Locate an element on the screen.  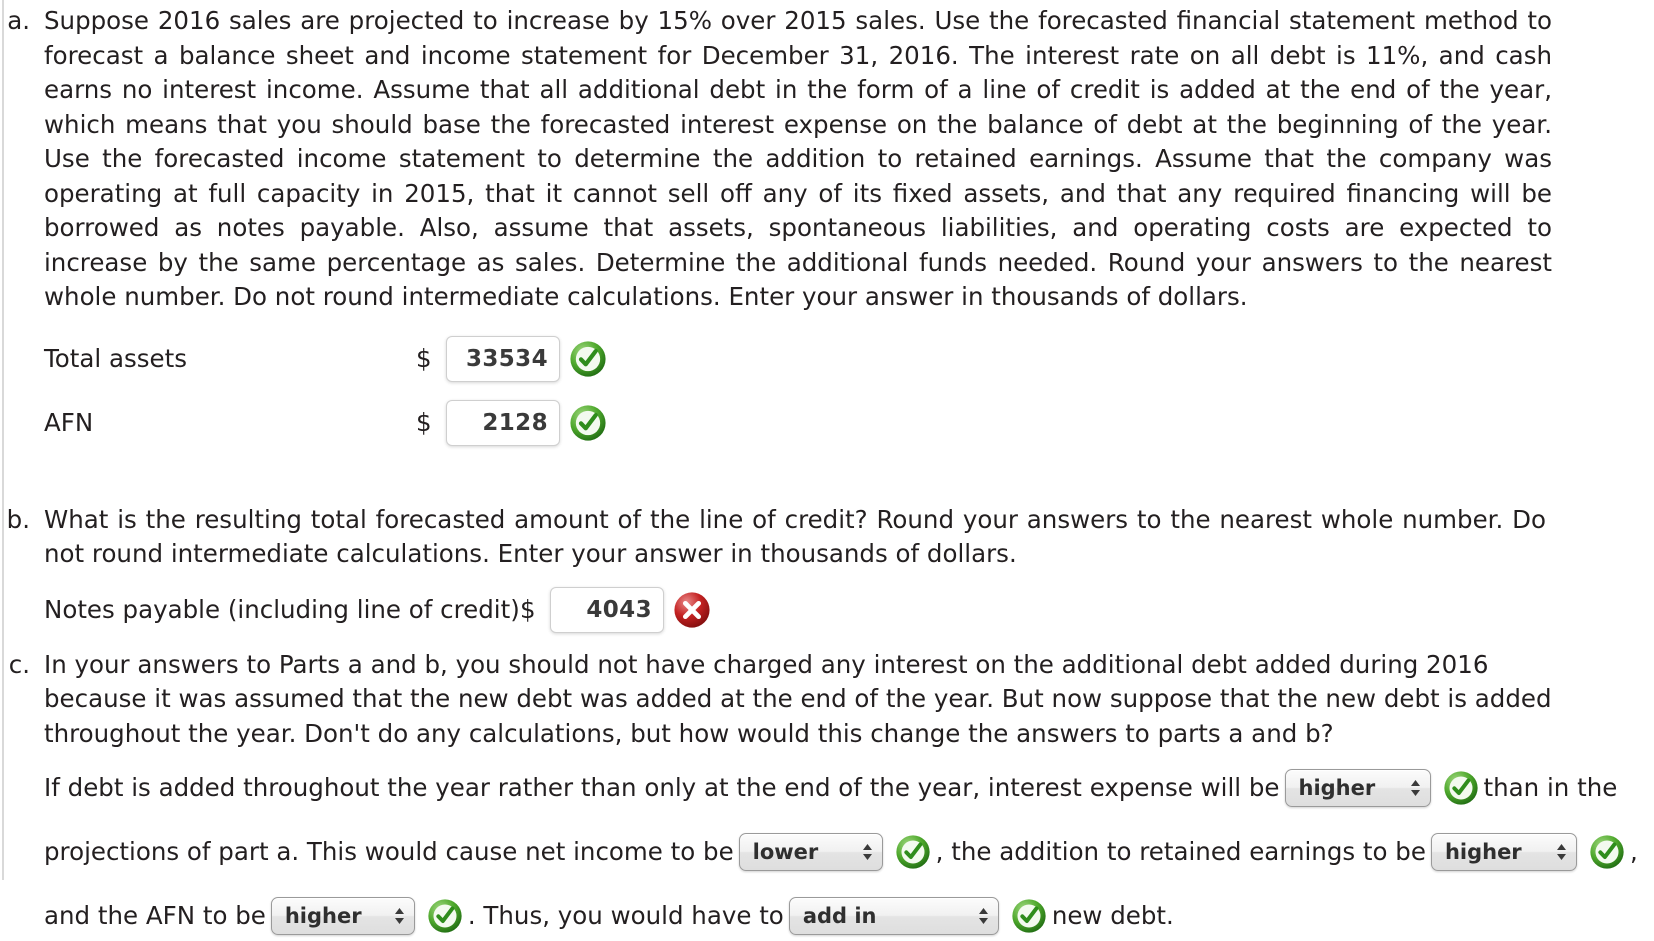
notes-payable-currency: $ is located at coordinates (535, 609).